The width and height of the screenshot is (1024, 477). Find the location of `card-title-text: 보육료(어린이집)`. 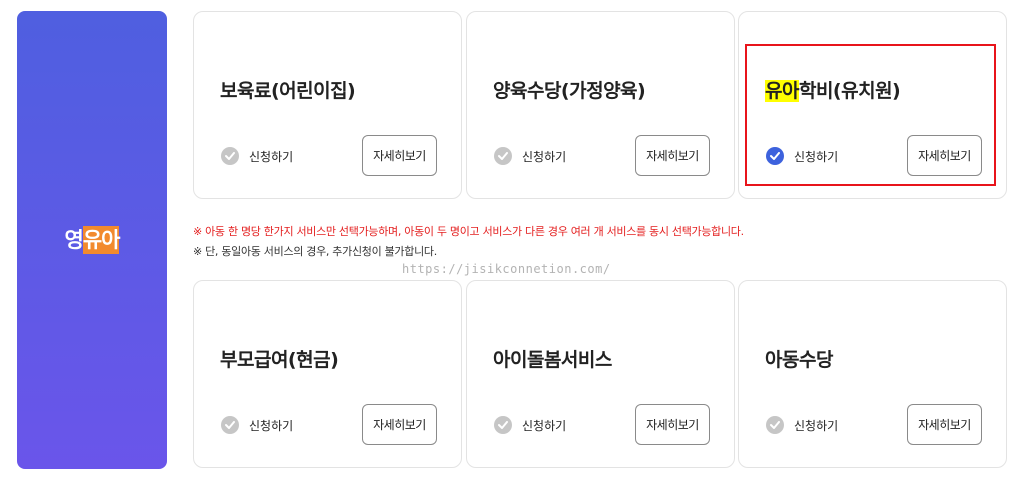

card-title-text: 보육료(어린이집) is located at coordinates (288, 91).